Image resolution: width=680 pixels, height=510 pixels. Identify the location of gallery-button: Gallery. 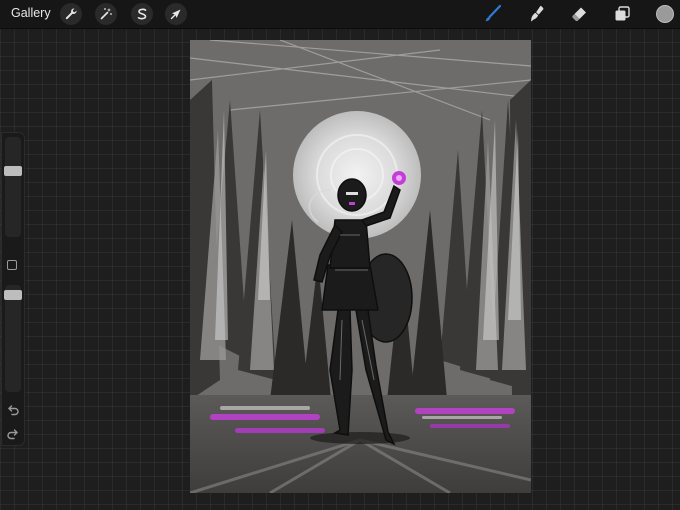
(31, 13).